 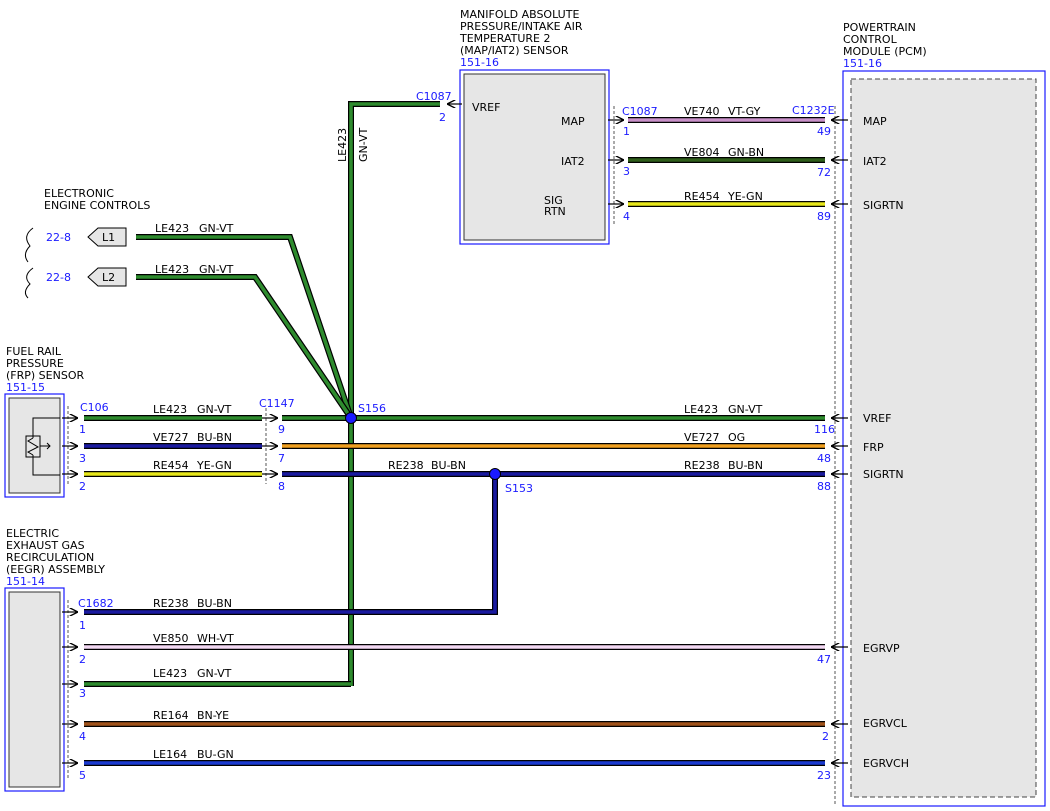 What do you see at coordinates (883, 474) in the screenshot?
I see `pcm-pin-sigrtn-2: SIGRTN` at bounding box center [883, 474].